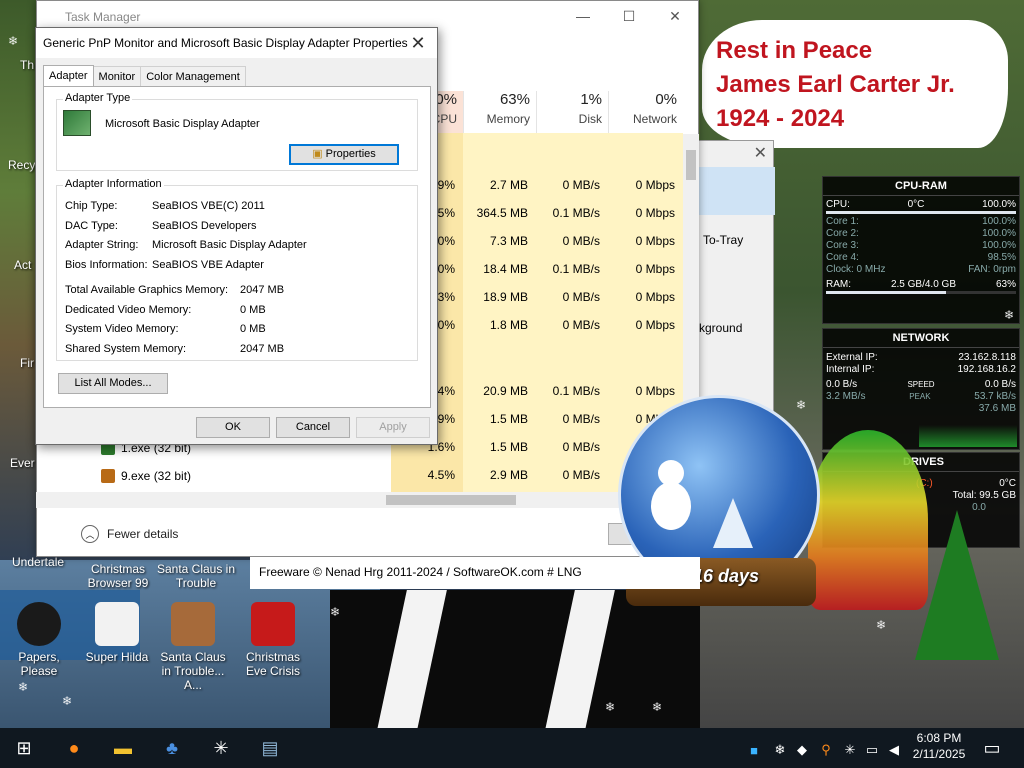 The height and width of the screenshot is (768, 1024). What do you see at coordinates (508, 241) in the screenshot?
I see `table-cell: 7.3 MB` at bounding box center [508, 241].